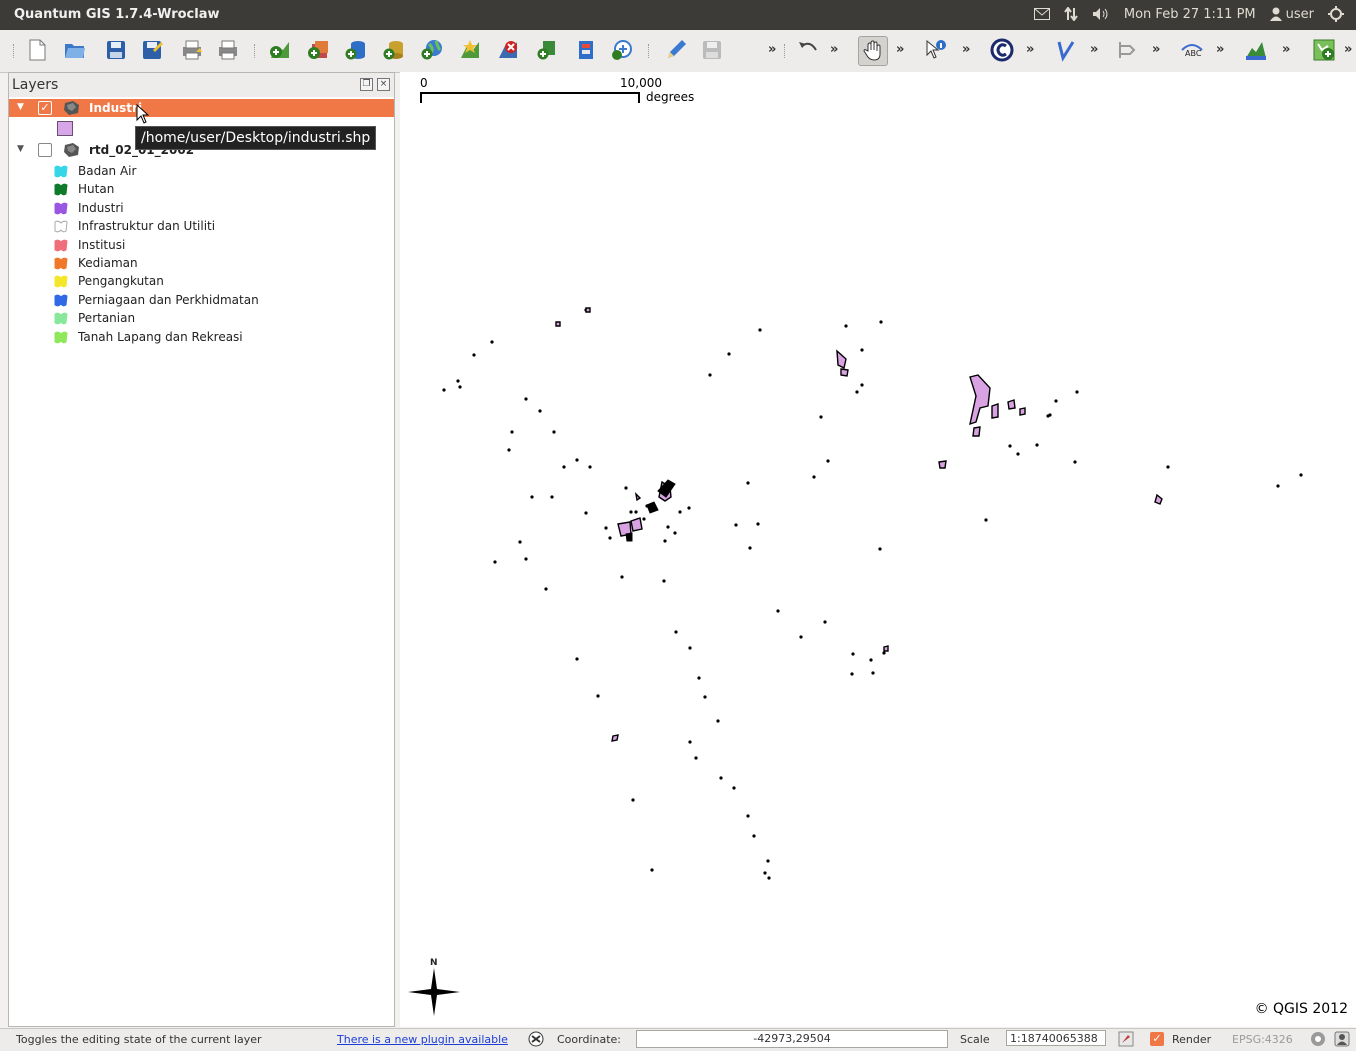 Image resolution: width=1356 pixels, height=1051 pixels. Describe the element at coordinates (45, 150) in the screenshot. I see `layer-visibility-checkbox` at that location.